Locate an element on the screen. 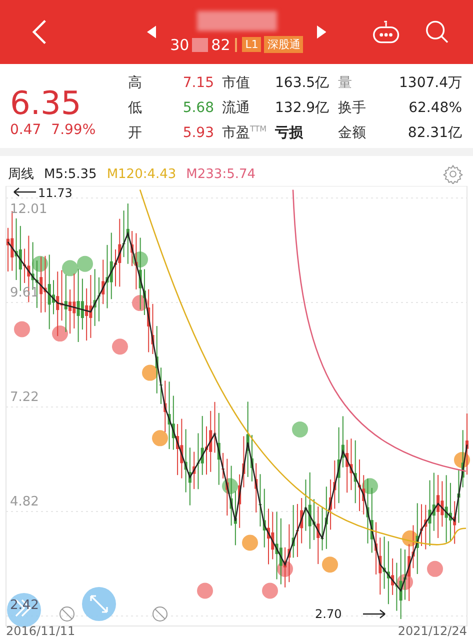 This screenshot has height=641, width=473. period-label: 周线 is located at coordinates (21, 174).